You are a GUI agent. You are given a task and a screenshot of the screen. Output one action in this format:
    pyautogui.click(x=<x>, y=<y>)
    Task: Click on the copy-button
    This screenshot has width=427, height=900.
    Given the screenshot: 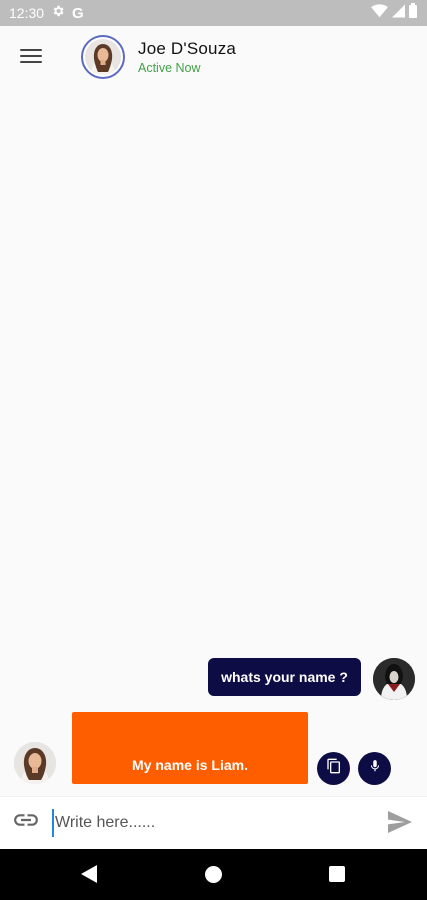 What is the action you would take?
    pyautogui.click(x=333, y=768)
    